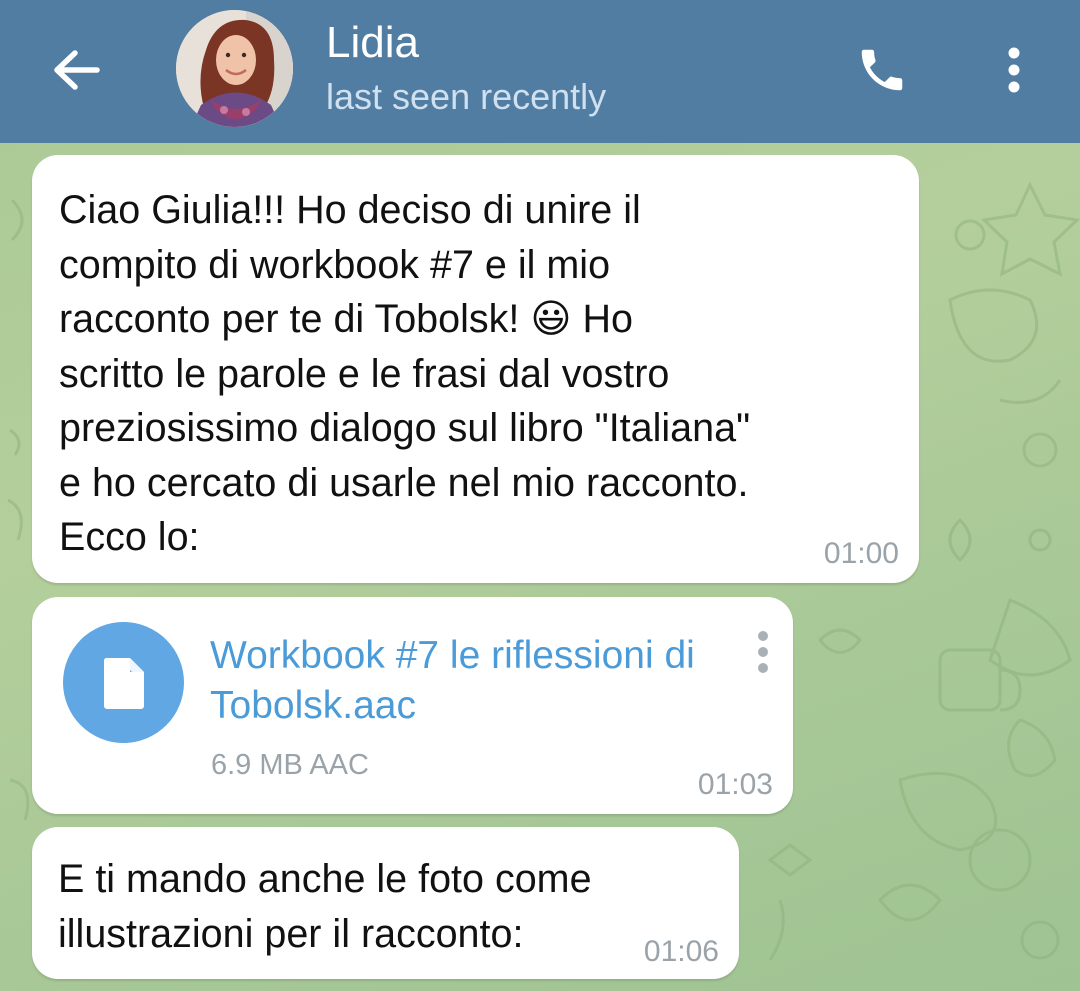 This screenshot has height=991, width=1080. I want to click on file-menu-button, so click(763, 652).